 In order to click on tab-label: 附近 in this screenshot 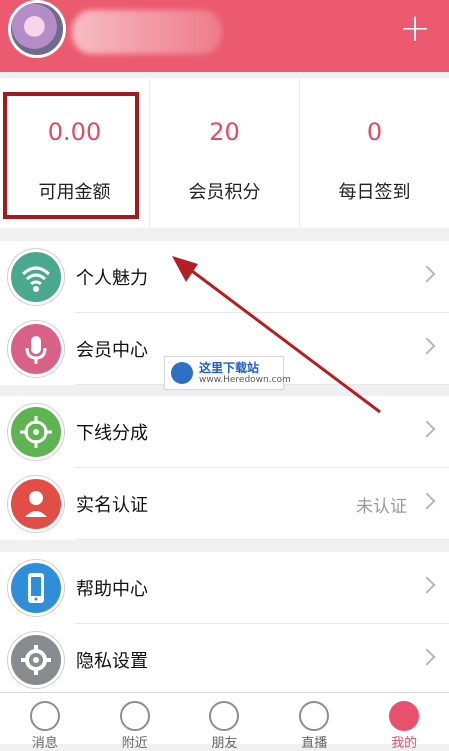, I will do `click(134, 743)`.